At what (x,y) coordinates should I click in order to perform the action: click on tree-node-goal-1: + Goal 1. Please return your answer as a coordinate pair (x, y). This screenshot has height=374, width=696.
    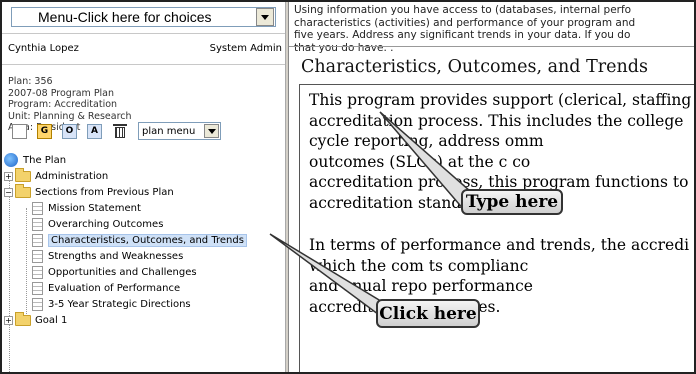
    Looking at the image, I should click on (143, 319).